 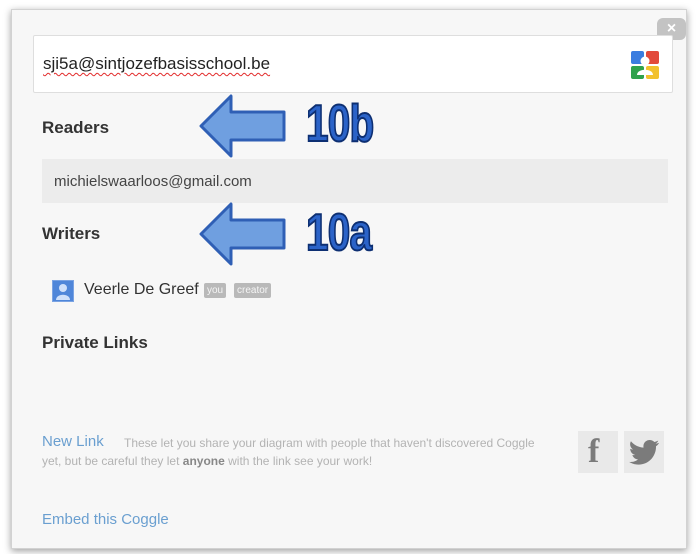 What do you see at coordinates (340, 124) in the screenshot?
I see `annotation-10b: 10b` at bounding box center [340, 124].